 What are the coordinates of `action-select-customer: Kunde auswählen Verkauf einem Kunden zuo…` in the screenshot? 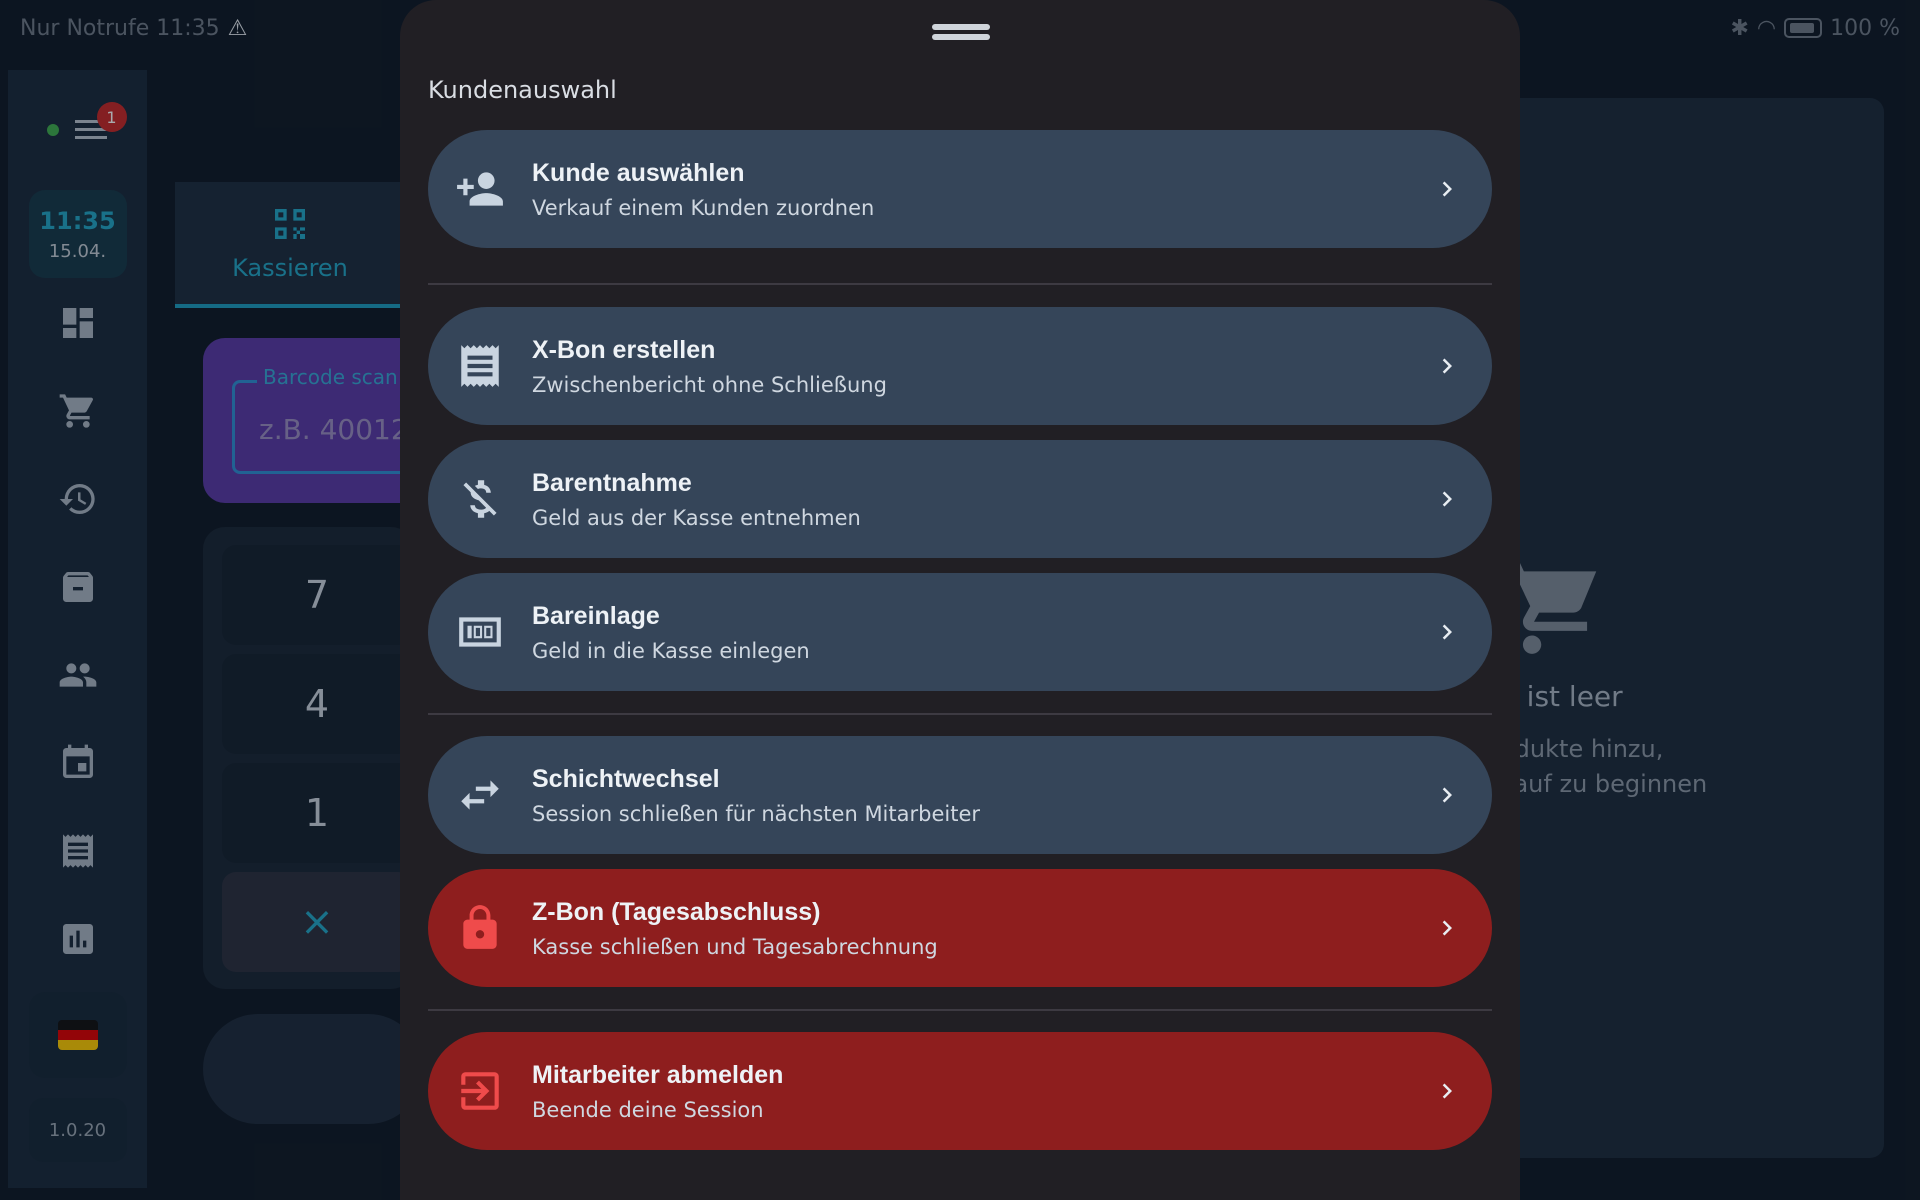 It's located at (960, 189).